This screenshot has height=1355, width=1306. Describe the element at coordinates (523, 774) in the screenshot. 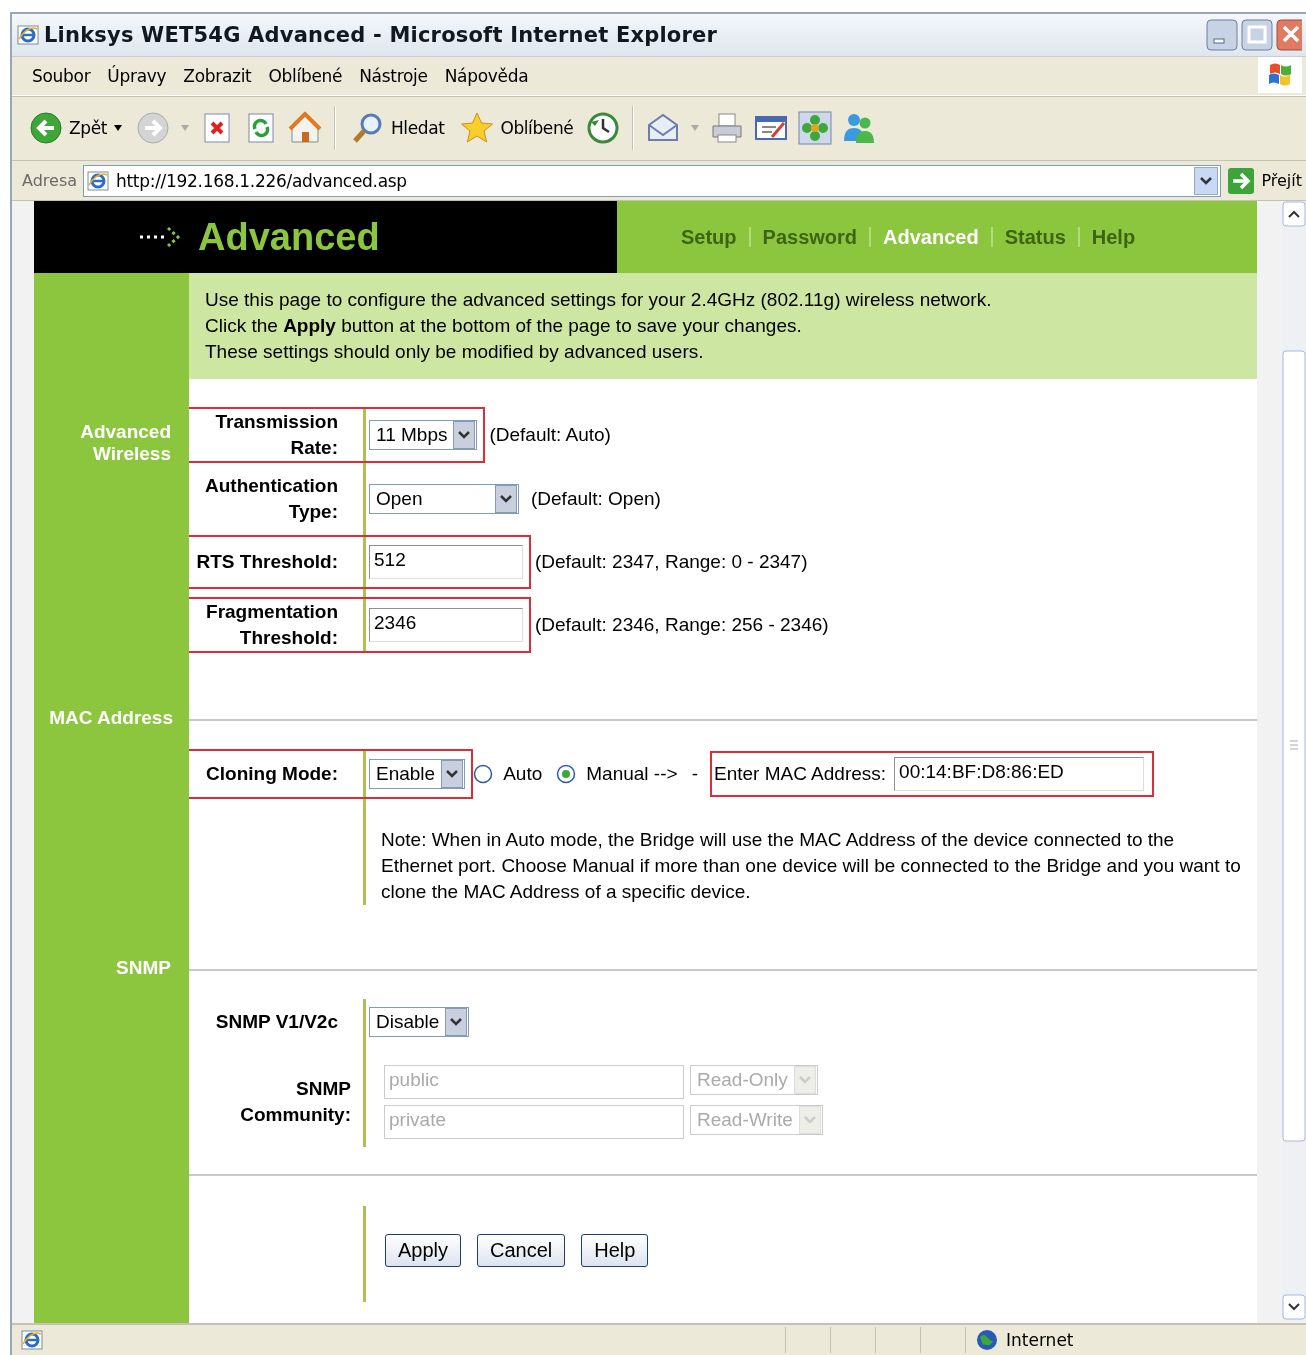

I see `radio-label: Auto` at that location.